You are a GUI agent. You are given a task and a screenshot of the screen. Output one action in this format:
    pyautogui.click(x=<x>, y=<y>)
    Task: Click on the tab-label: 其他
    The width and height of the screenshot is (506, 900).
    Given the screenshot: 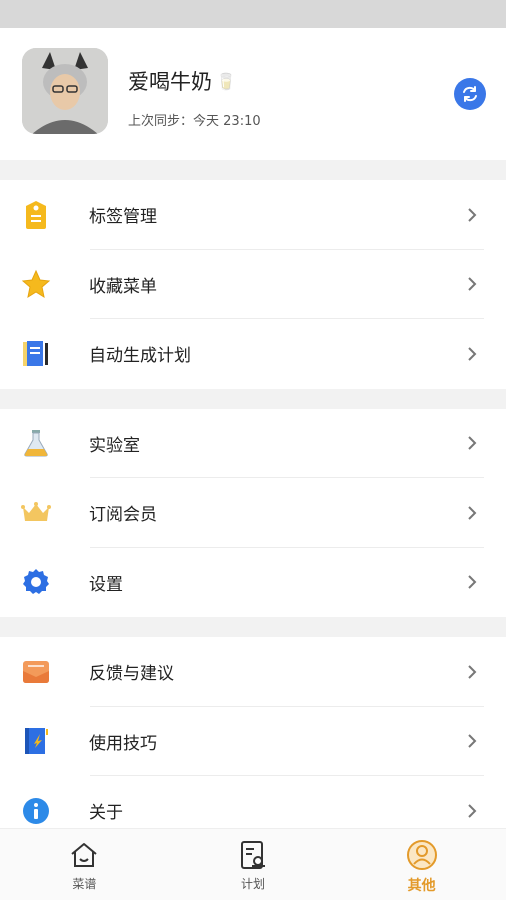 What is the action you would take?
    pyautogui.click(x=421, y=886)
    